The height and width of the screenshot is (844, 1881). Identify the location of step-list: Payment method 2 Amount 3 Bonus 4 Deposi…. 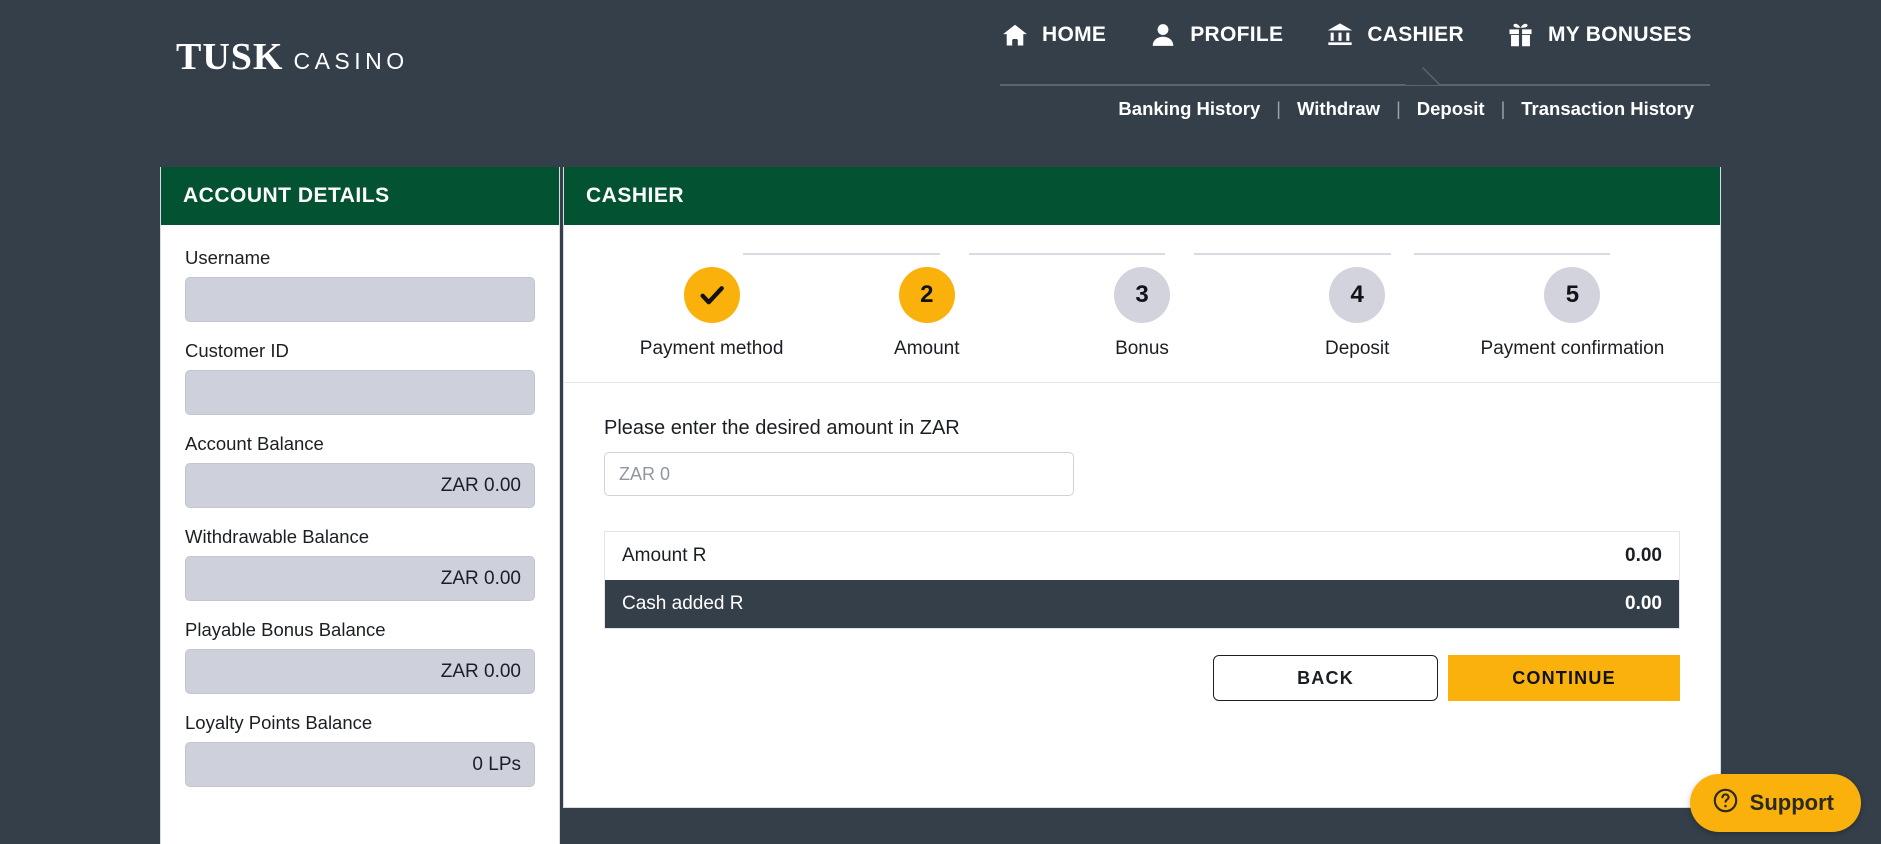
(1142, 313).